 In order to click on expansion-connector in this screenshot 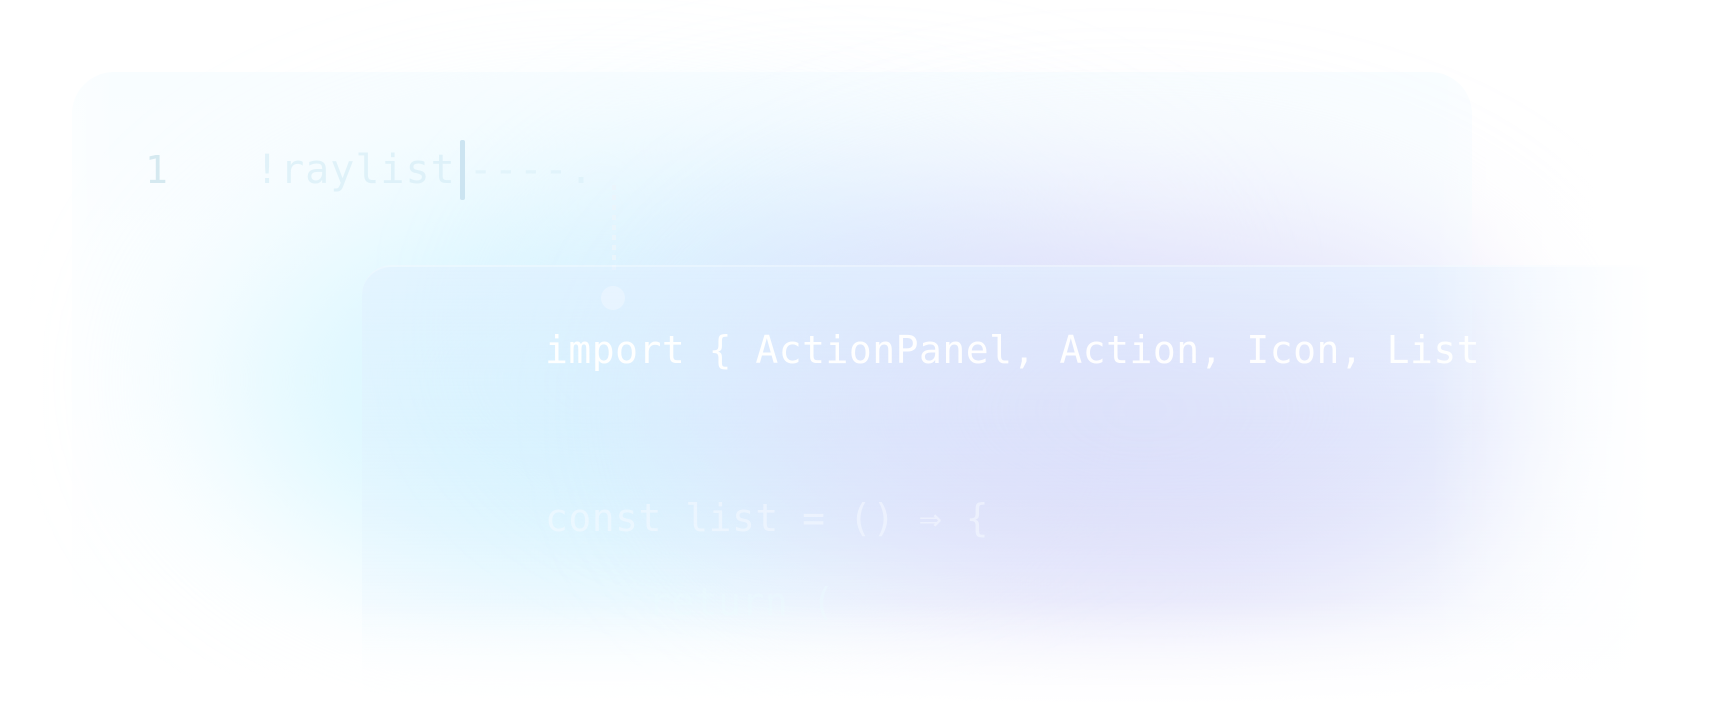, I will do `click(614, 230)`.